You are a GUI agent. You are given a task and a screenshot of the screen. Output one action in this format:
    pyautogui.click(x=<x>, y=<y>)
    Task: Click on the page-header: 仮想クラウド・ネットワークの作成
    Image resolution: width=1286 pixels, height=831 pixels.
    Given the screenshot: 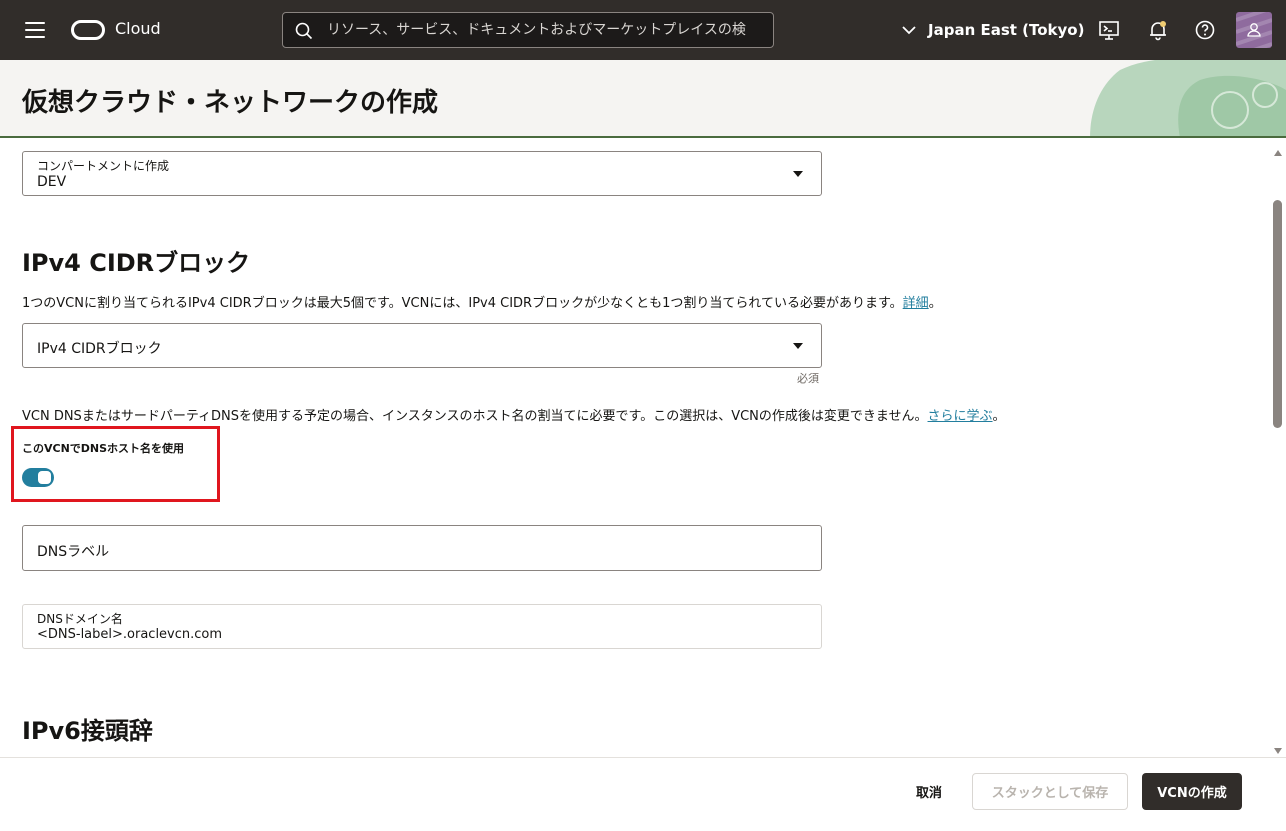 What is the action you would take?
    pyautogui.click(x=643, y=99)
    